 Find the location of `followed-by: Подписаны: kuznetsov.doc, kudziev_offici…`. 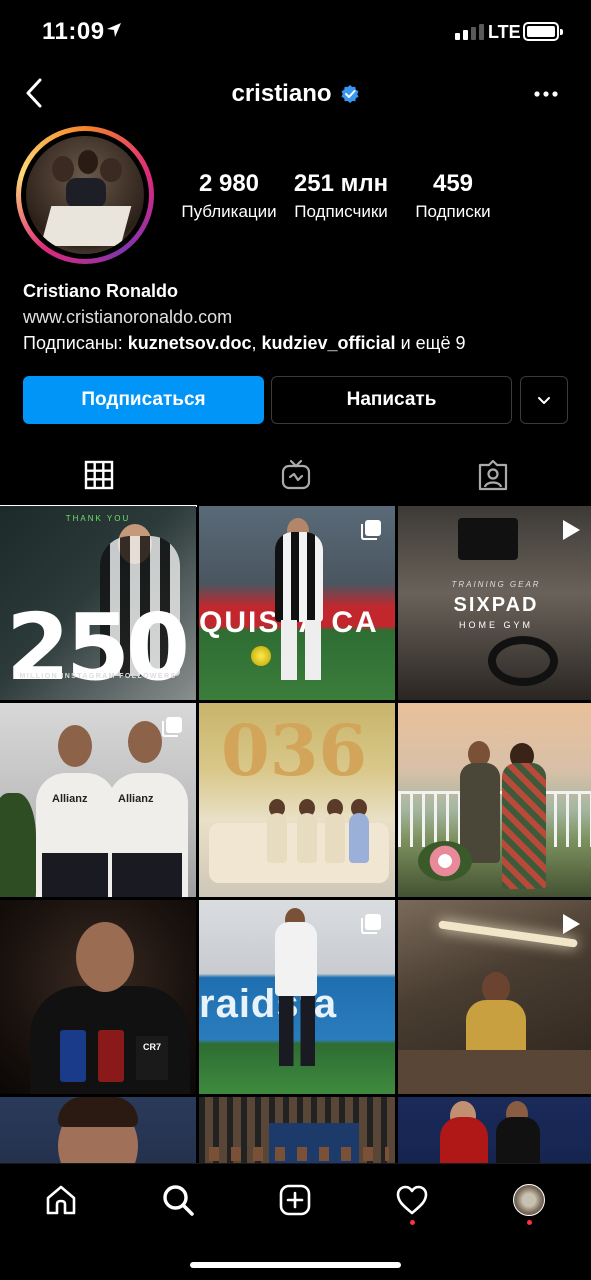

followed-by: Подписаны: kuznetsov.doc, kudziev_offici… is located at coordinates (303, 343).